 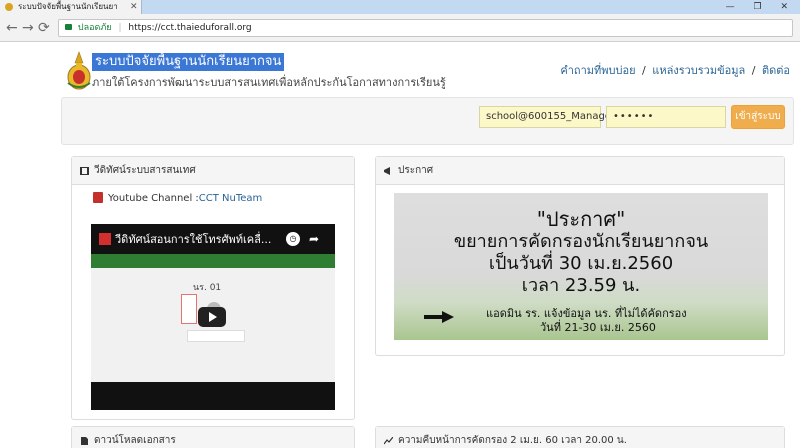 I want to click on site-favicon-icon, so click(x=9, y=7).